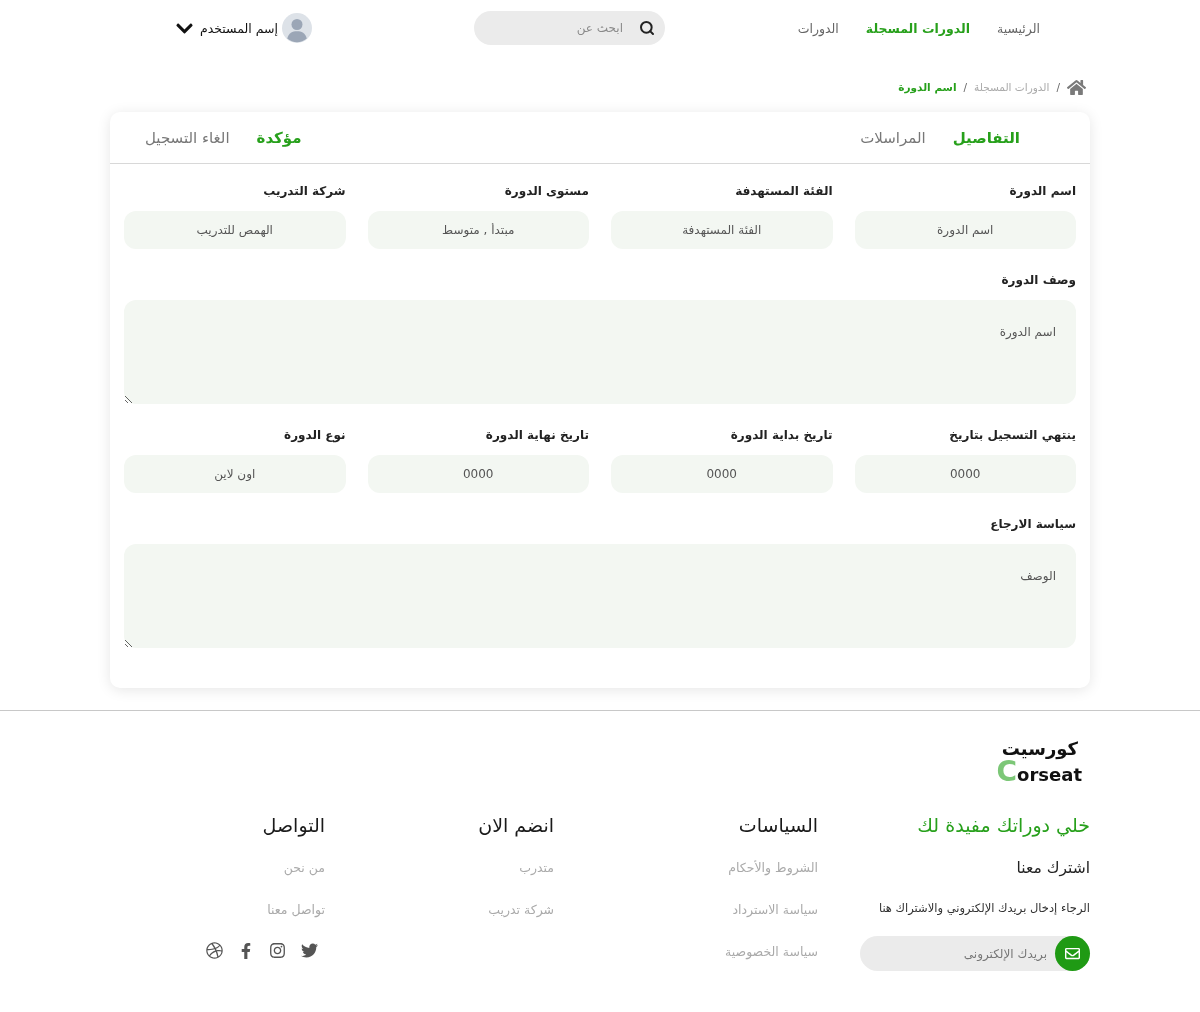 The height and width of the screenshot is (1012, 1200). I want to click on twitter-icon, so click(309, 950).